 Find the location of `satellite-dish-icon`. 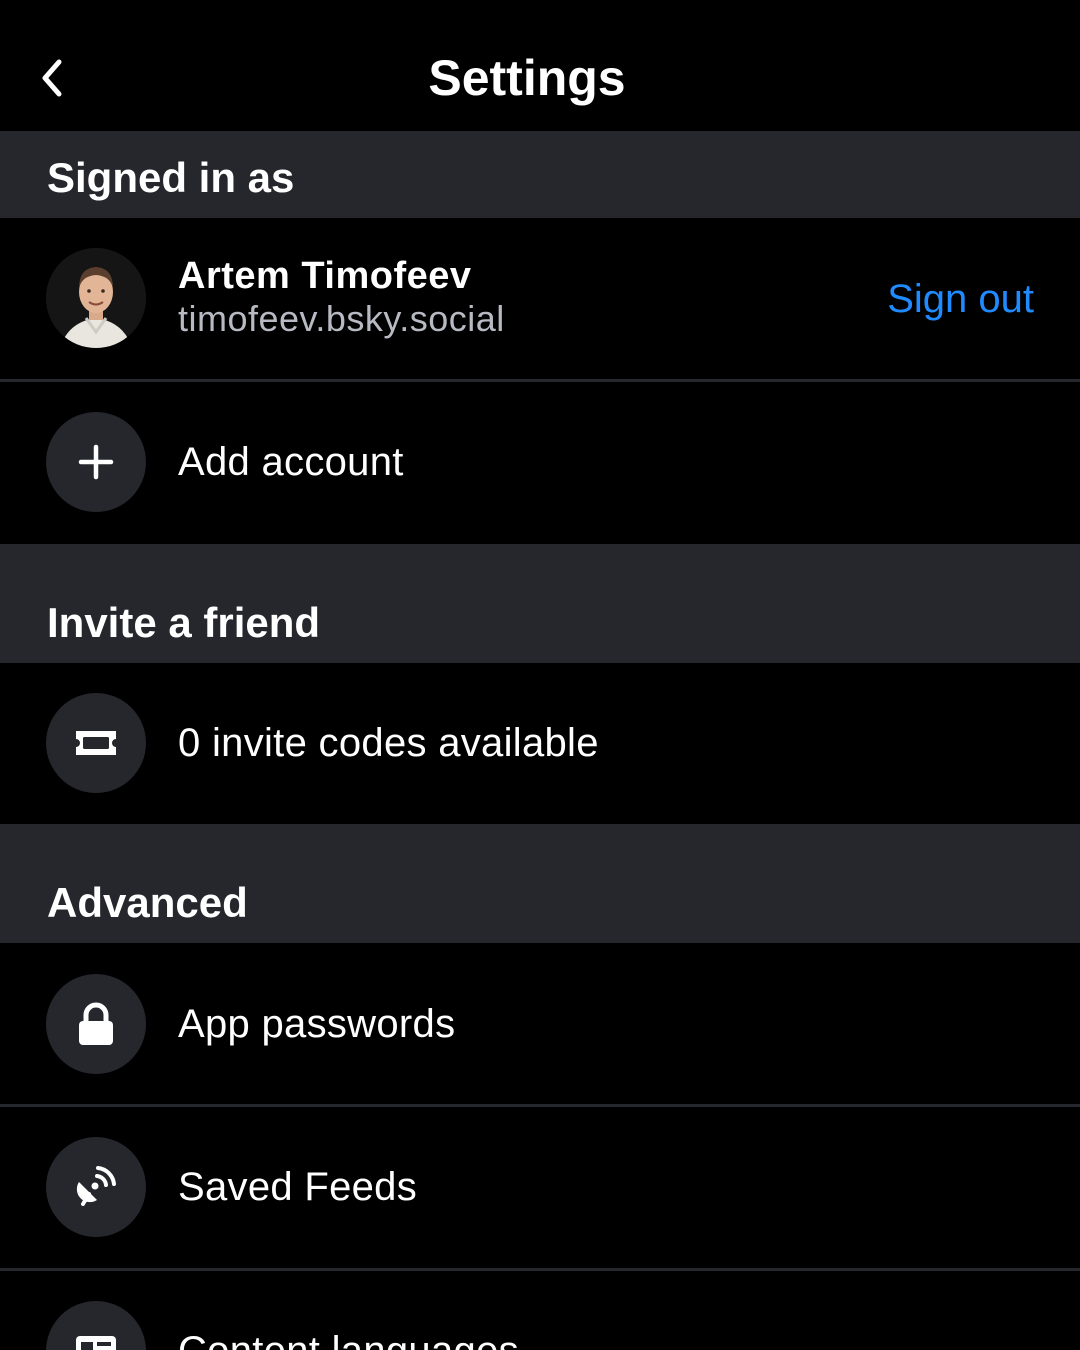

satellite-dish-icon is located at coordinates (96, 1186).